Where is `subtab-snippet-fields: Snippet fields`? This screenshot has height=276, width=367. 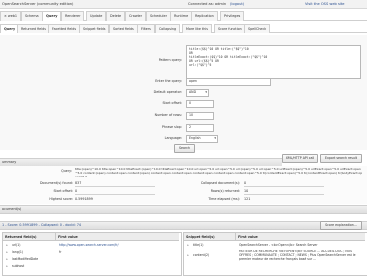 subtab-snippet-fields: Snippet fields is located at coordinates (94, 28).